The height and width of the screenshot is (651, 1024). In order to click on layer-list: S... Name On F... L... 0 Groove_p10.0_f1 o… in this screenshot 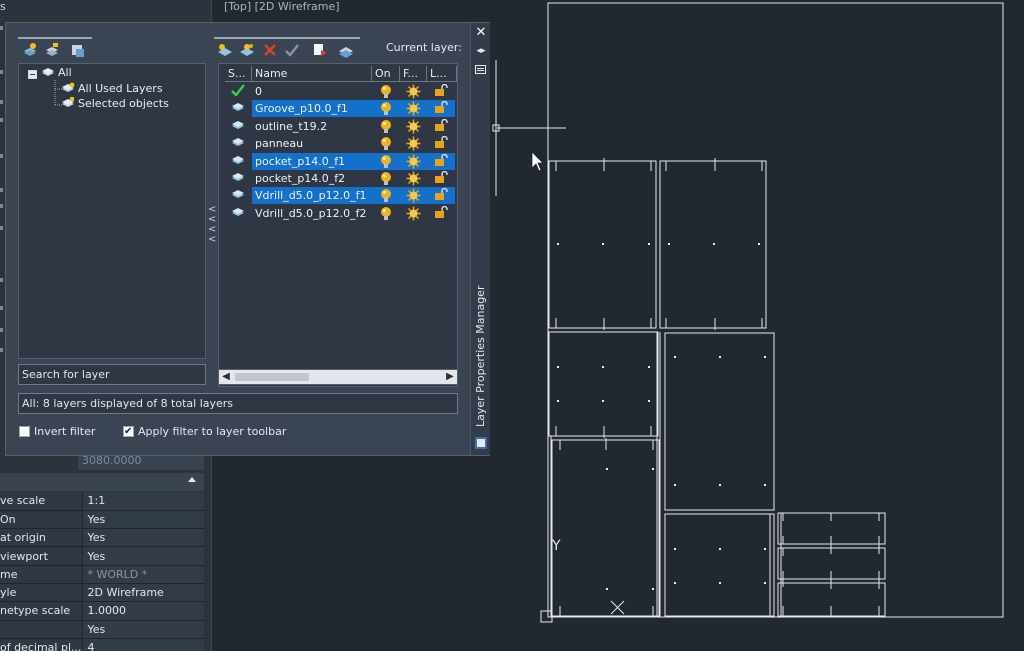, I will do `click(338, 225)`.